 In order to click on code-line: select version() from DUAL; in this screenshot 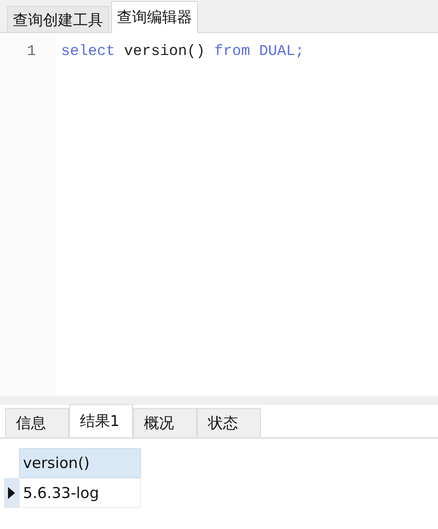, I will do `click(182, 51)`.